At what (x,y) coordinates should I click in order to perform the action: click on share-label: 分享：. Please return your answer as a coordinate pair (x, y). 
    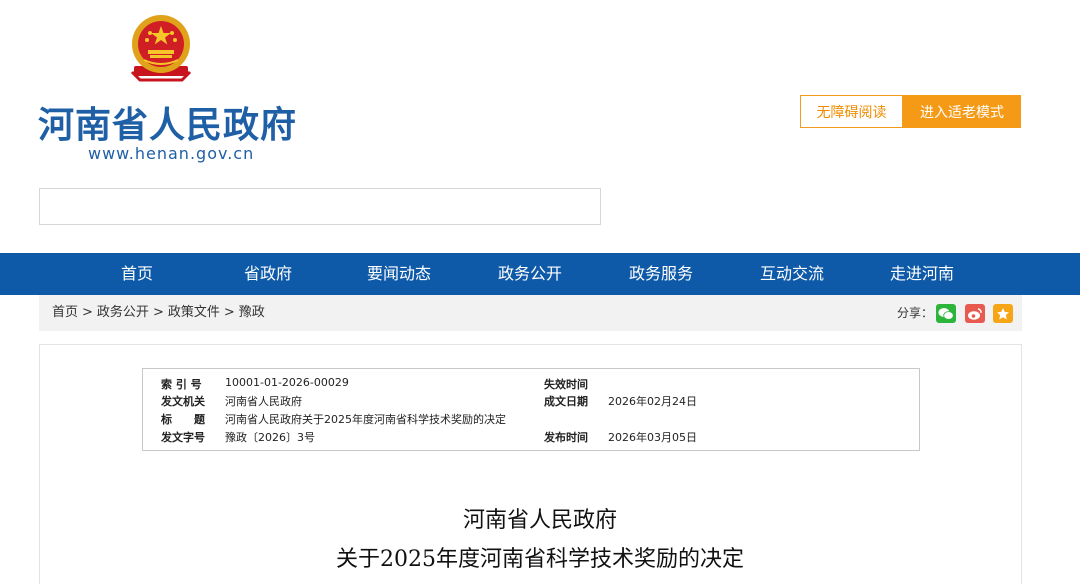
    Looking at the image, I should click on (915, 313).